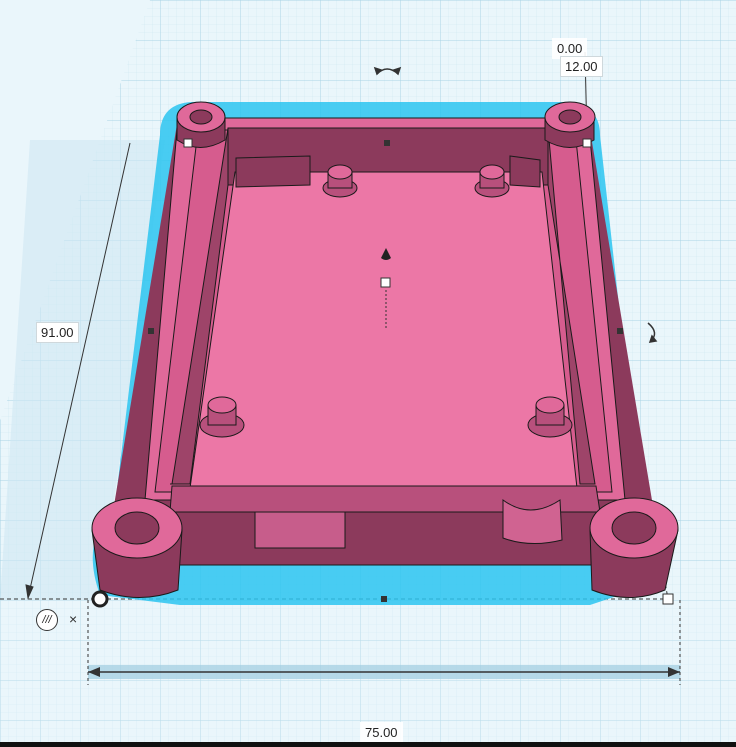  Describe the element at coordinates (73, 619) in the screenshot. I see `close-icon: ×` at that location.